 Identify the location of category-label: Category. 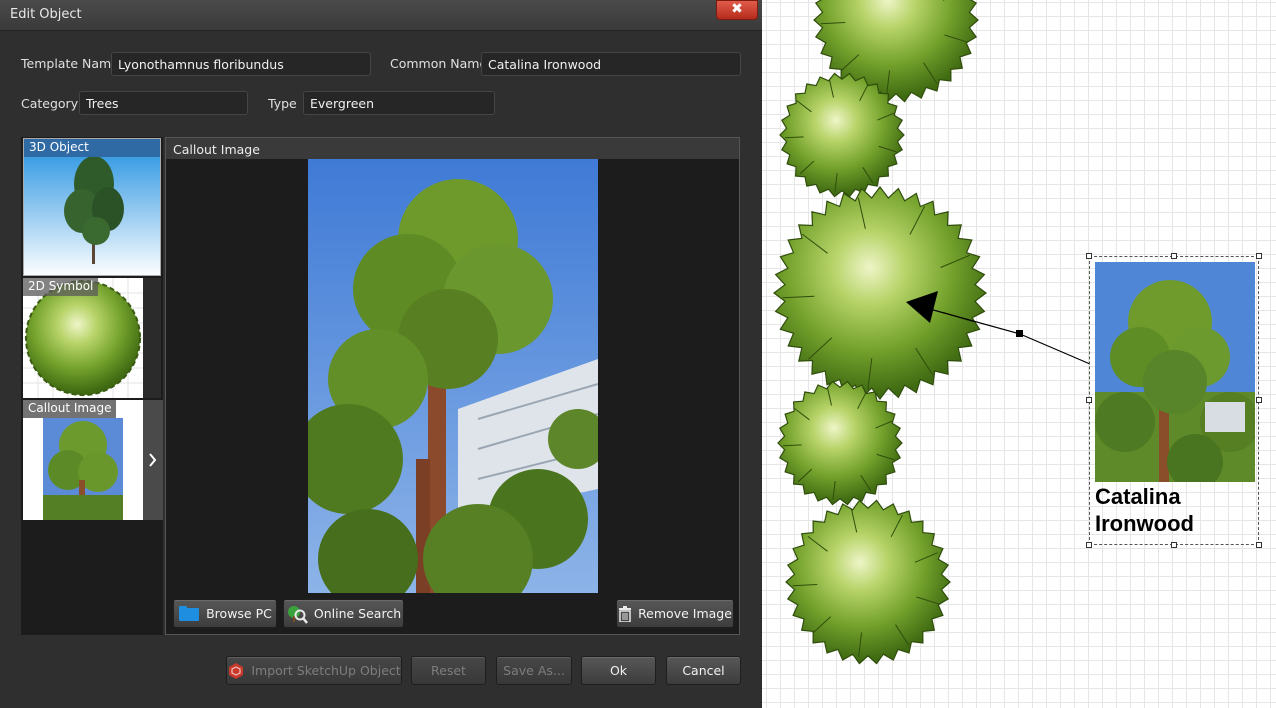
(50, 103).